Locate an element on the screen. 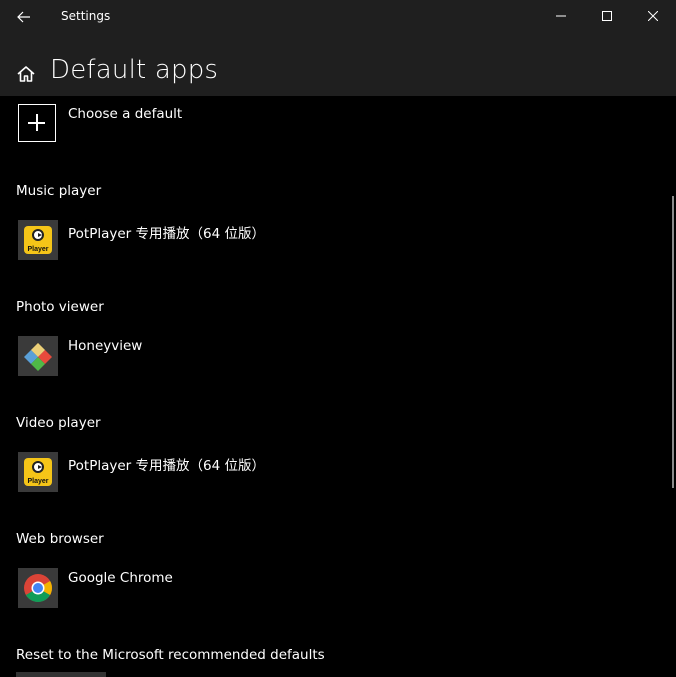 This screenshot has width=676, height=677. page-header: Default apps is located at coordinates (338, 65).